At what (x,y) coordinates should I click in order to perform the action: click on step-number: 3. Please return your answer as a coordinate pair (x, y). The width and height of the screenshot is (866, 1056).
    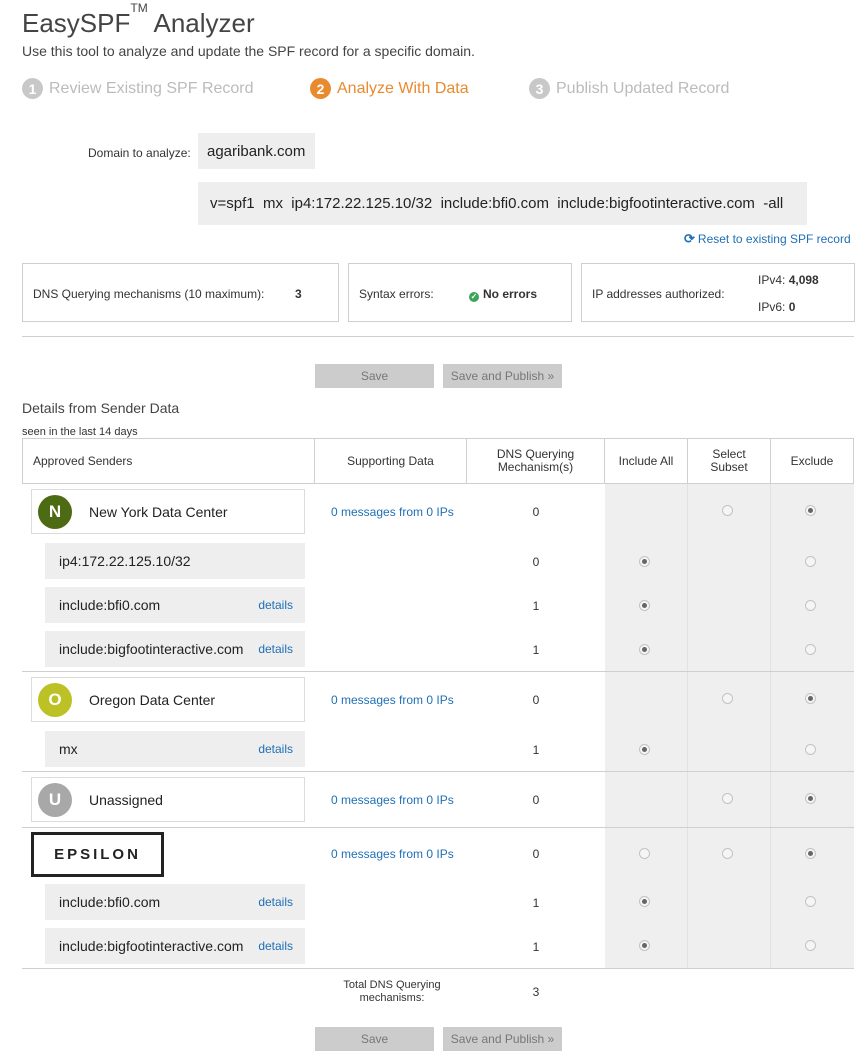
    Looking at the image, I should click on (539, 88).